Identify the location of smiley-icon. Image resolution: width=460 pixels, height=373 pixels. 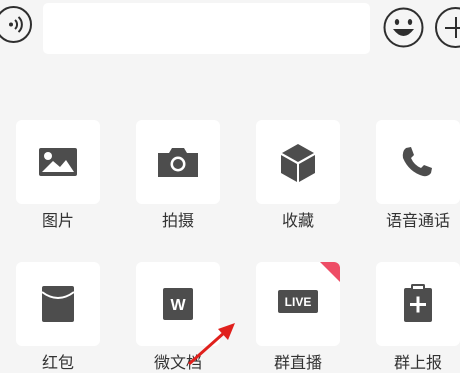
(403, 27).